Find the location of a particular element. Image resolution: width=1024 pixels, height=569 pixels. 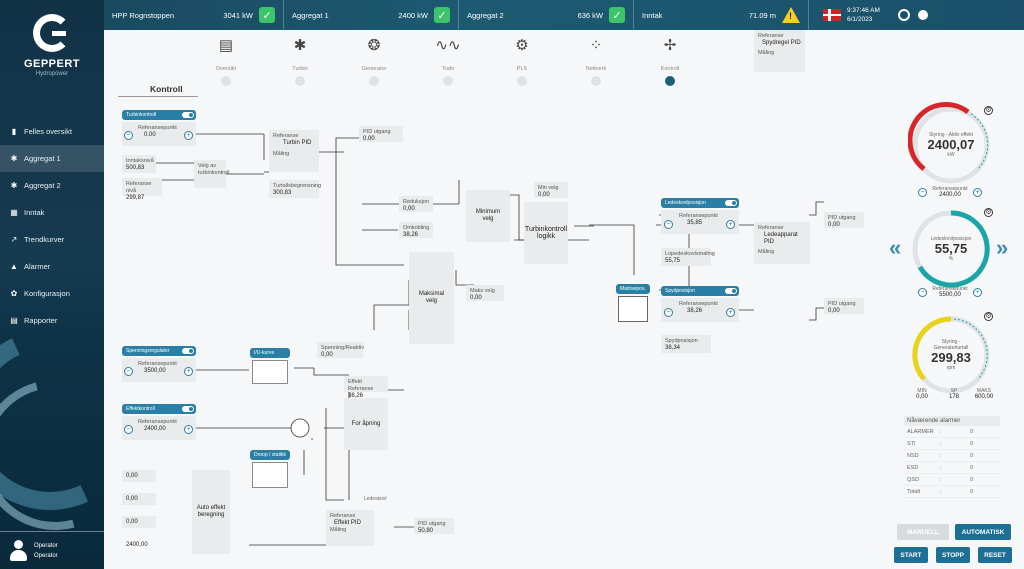

droop-tag: Droop / statikk is located at coordinates (270, 455).